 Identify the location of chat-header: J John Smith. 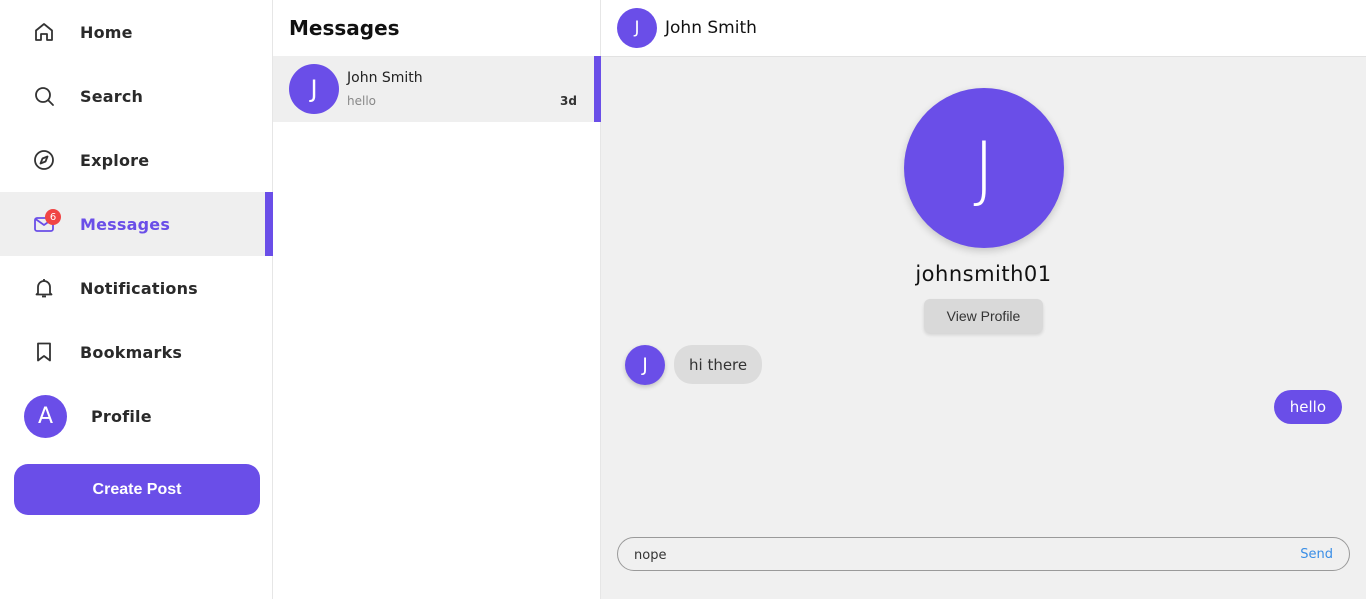
(983, 28).